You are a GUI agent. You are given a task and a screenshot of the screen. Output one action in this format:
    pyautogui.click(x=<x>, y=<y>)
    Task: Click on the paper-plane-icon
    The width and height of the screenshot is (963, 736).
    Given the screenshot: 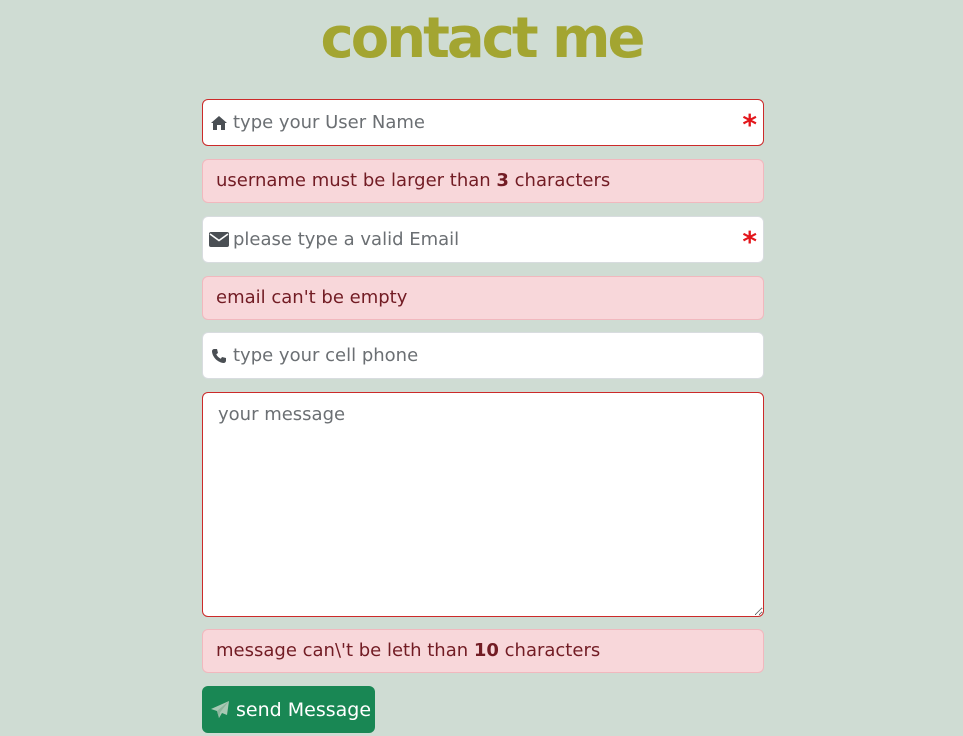 What is the action you would take?
    pyautogui.click(x=221, y=710)
    